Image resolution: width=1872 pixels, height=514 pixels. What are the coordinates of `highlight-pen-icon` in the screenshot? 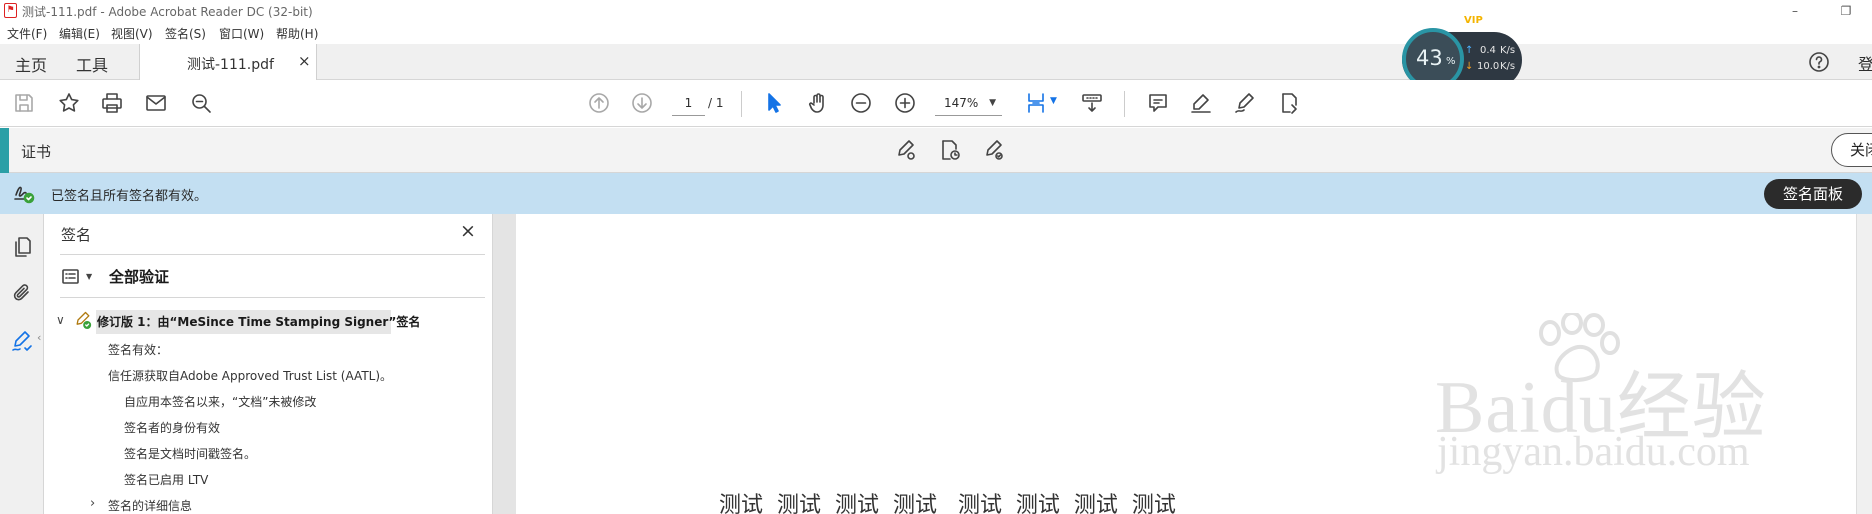 It's located at (1201, 103).